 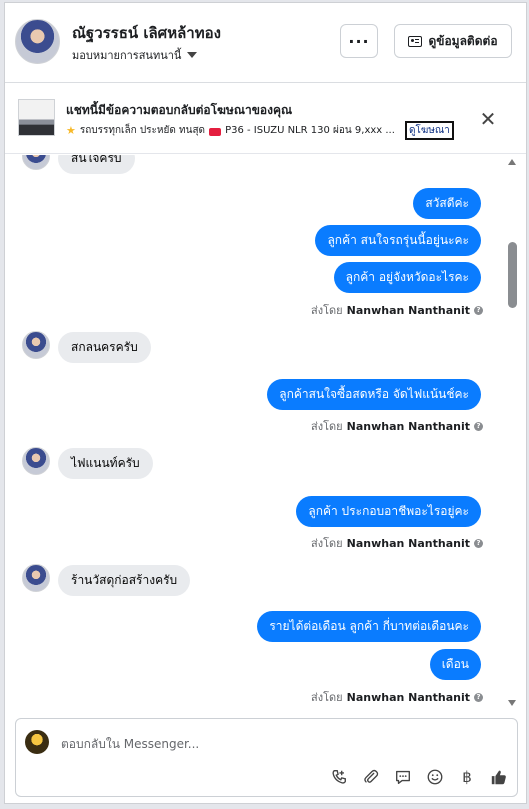 What do you see at coordinates (261, 744) in the screenshot?
I see `reply-input` at bounding box center [261, 744].